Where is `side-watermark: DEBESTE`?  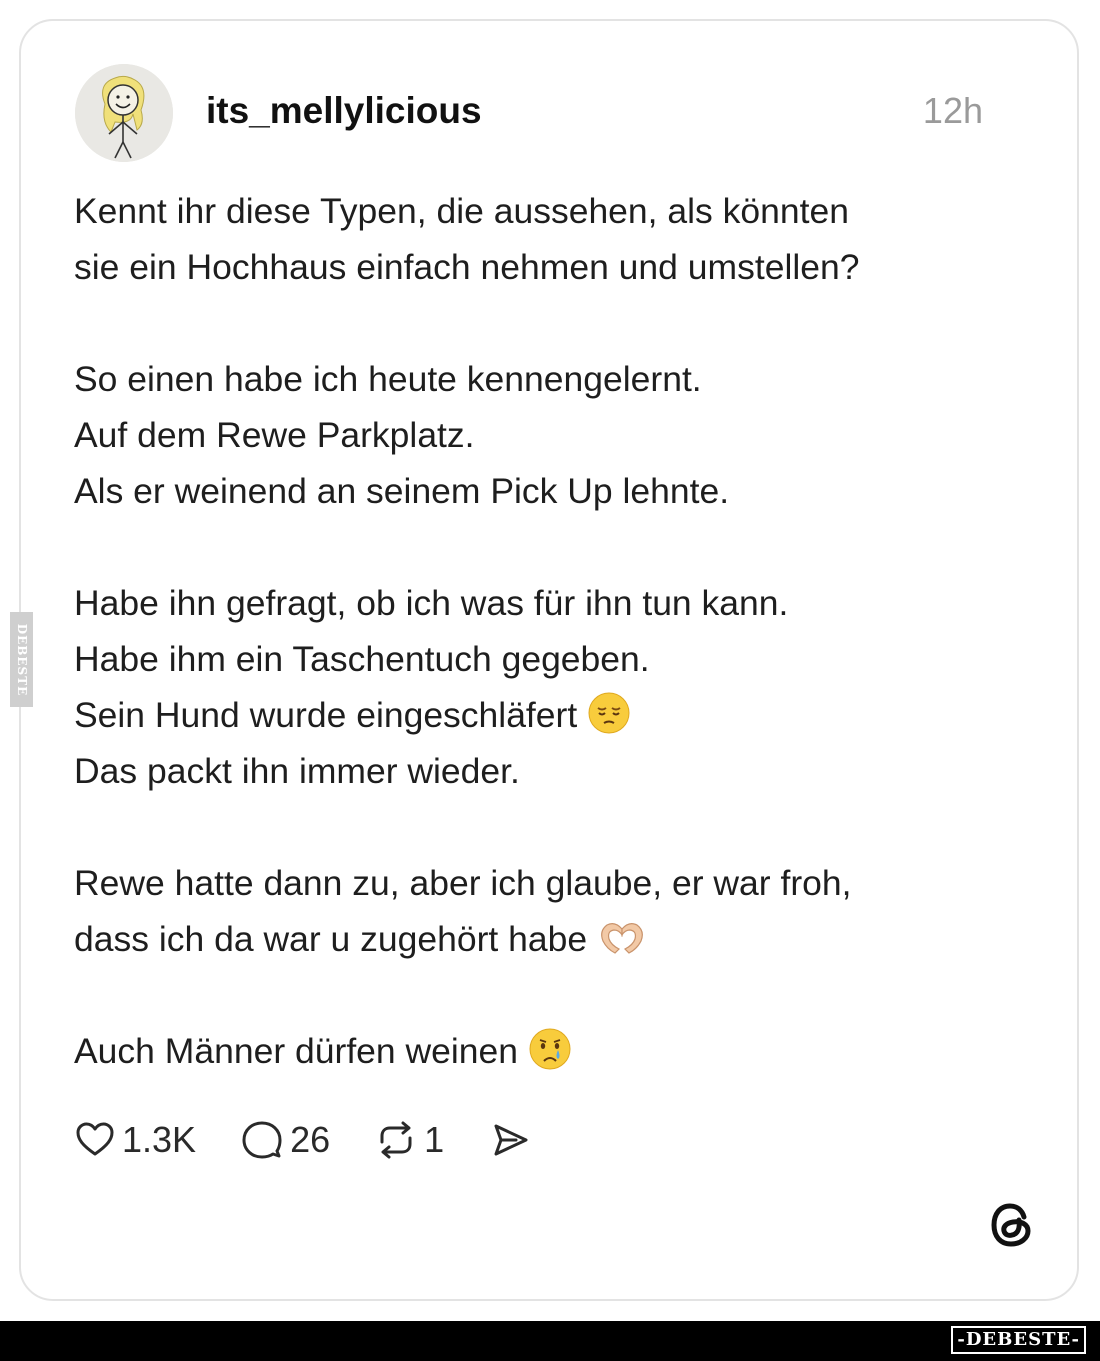 side-watermark: DEBESTE is located at coordinates (21, 659).